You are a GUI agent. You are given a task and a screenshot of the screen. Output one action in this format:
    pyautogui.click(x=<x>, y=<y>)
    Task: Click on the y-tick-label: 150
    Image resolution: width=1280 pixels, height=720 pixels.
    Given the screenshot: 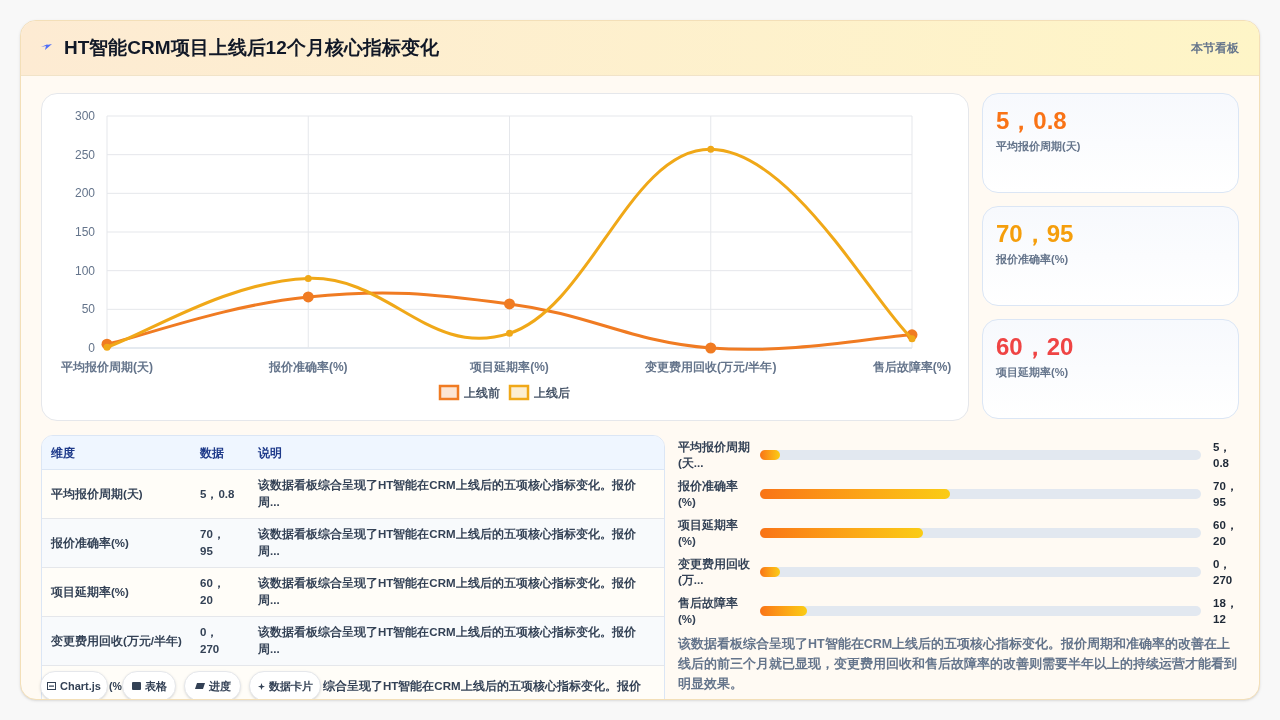 What is the action you would take?
    pyautogui.click(x=84, y=232)
    